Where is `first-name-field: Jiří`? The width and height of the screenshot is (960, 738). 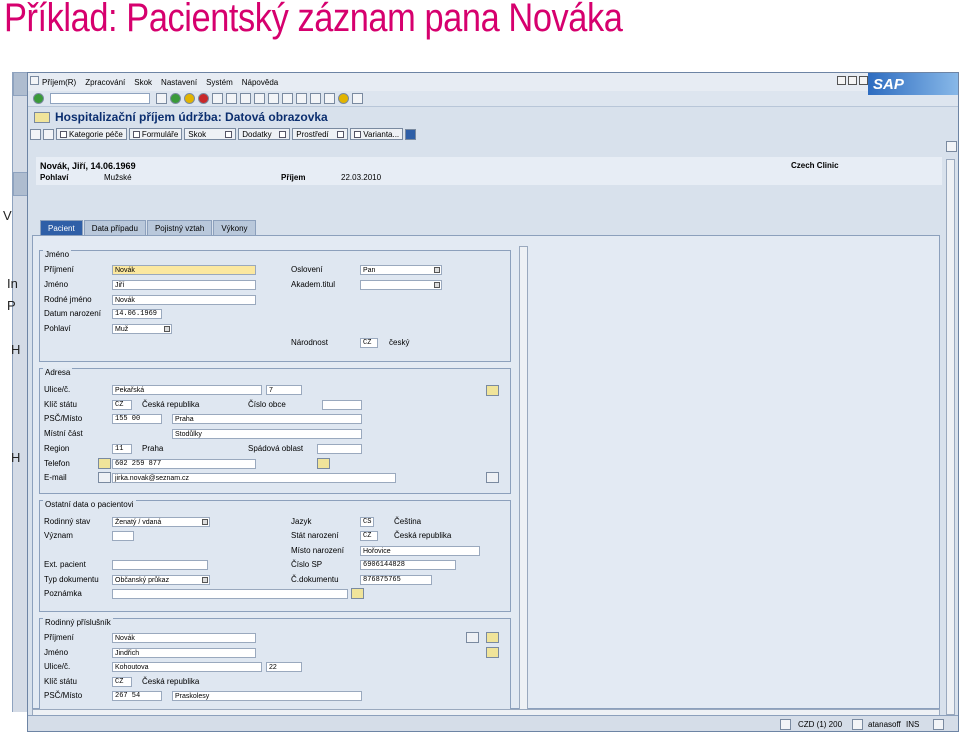
first-name-field: Jiří is located at coordinates (184, 285).